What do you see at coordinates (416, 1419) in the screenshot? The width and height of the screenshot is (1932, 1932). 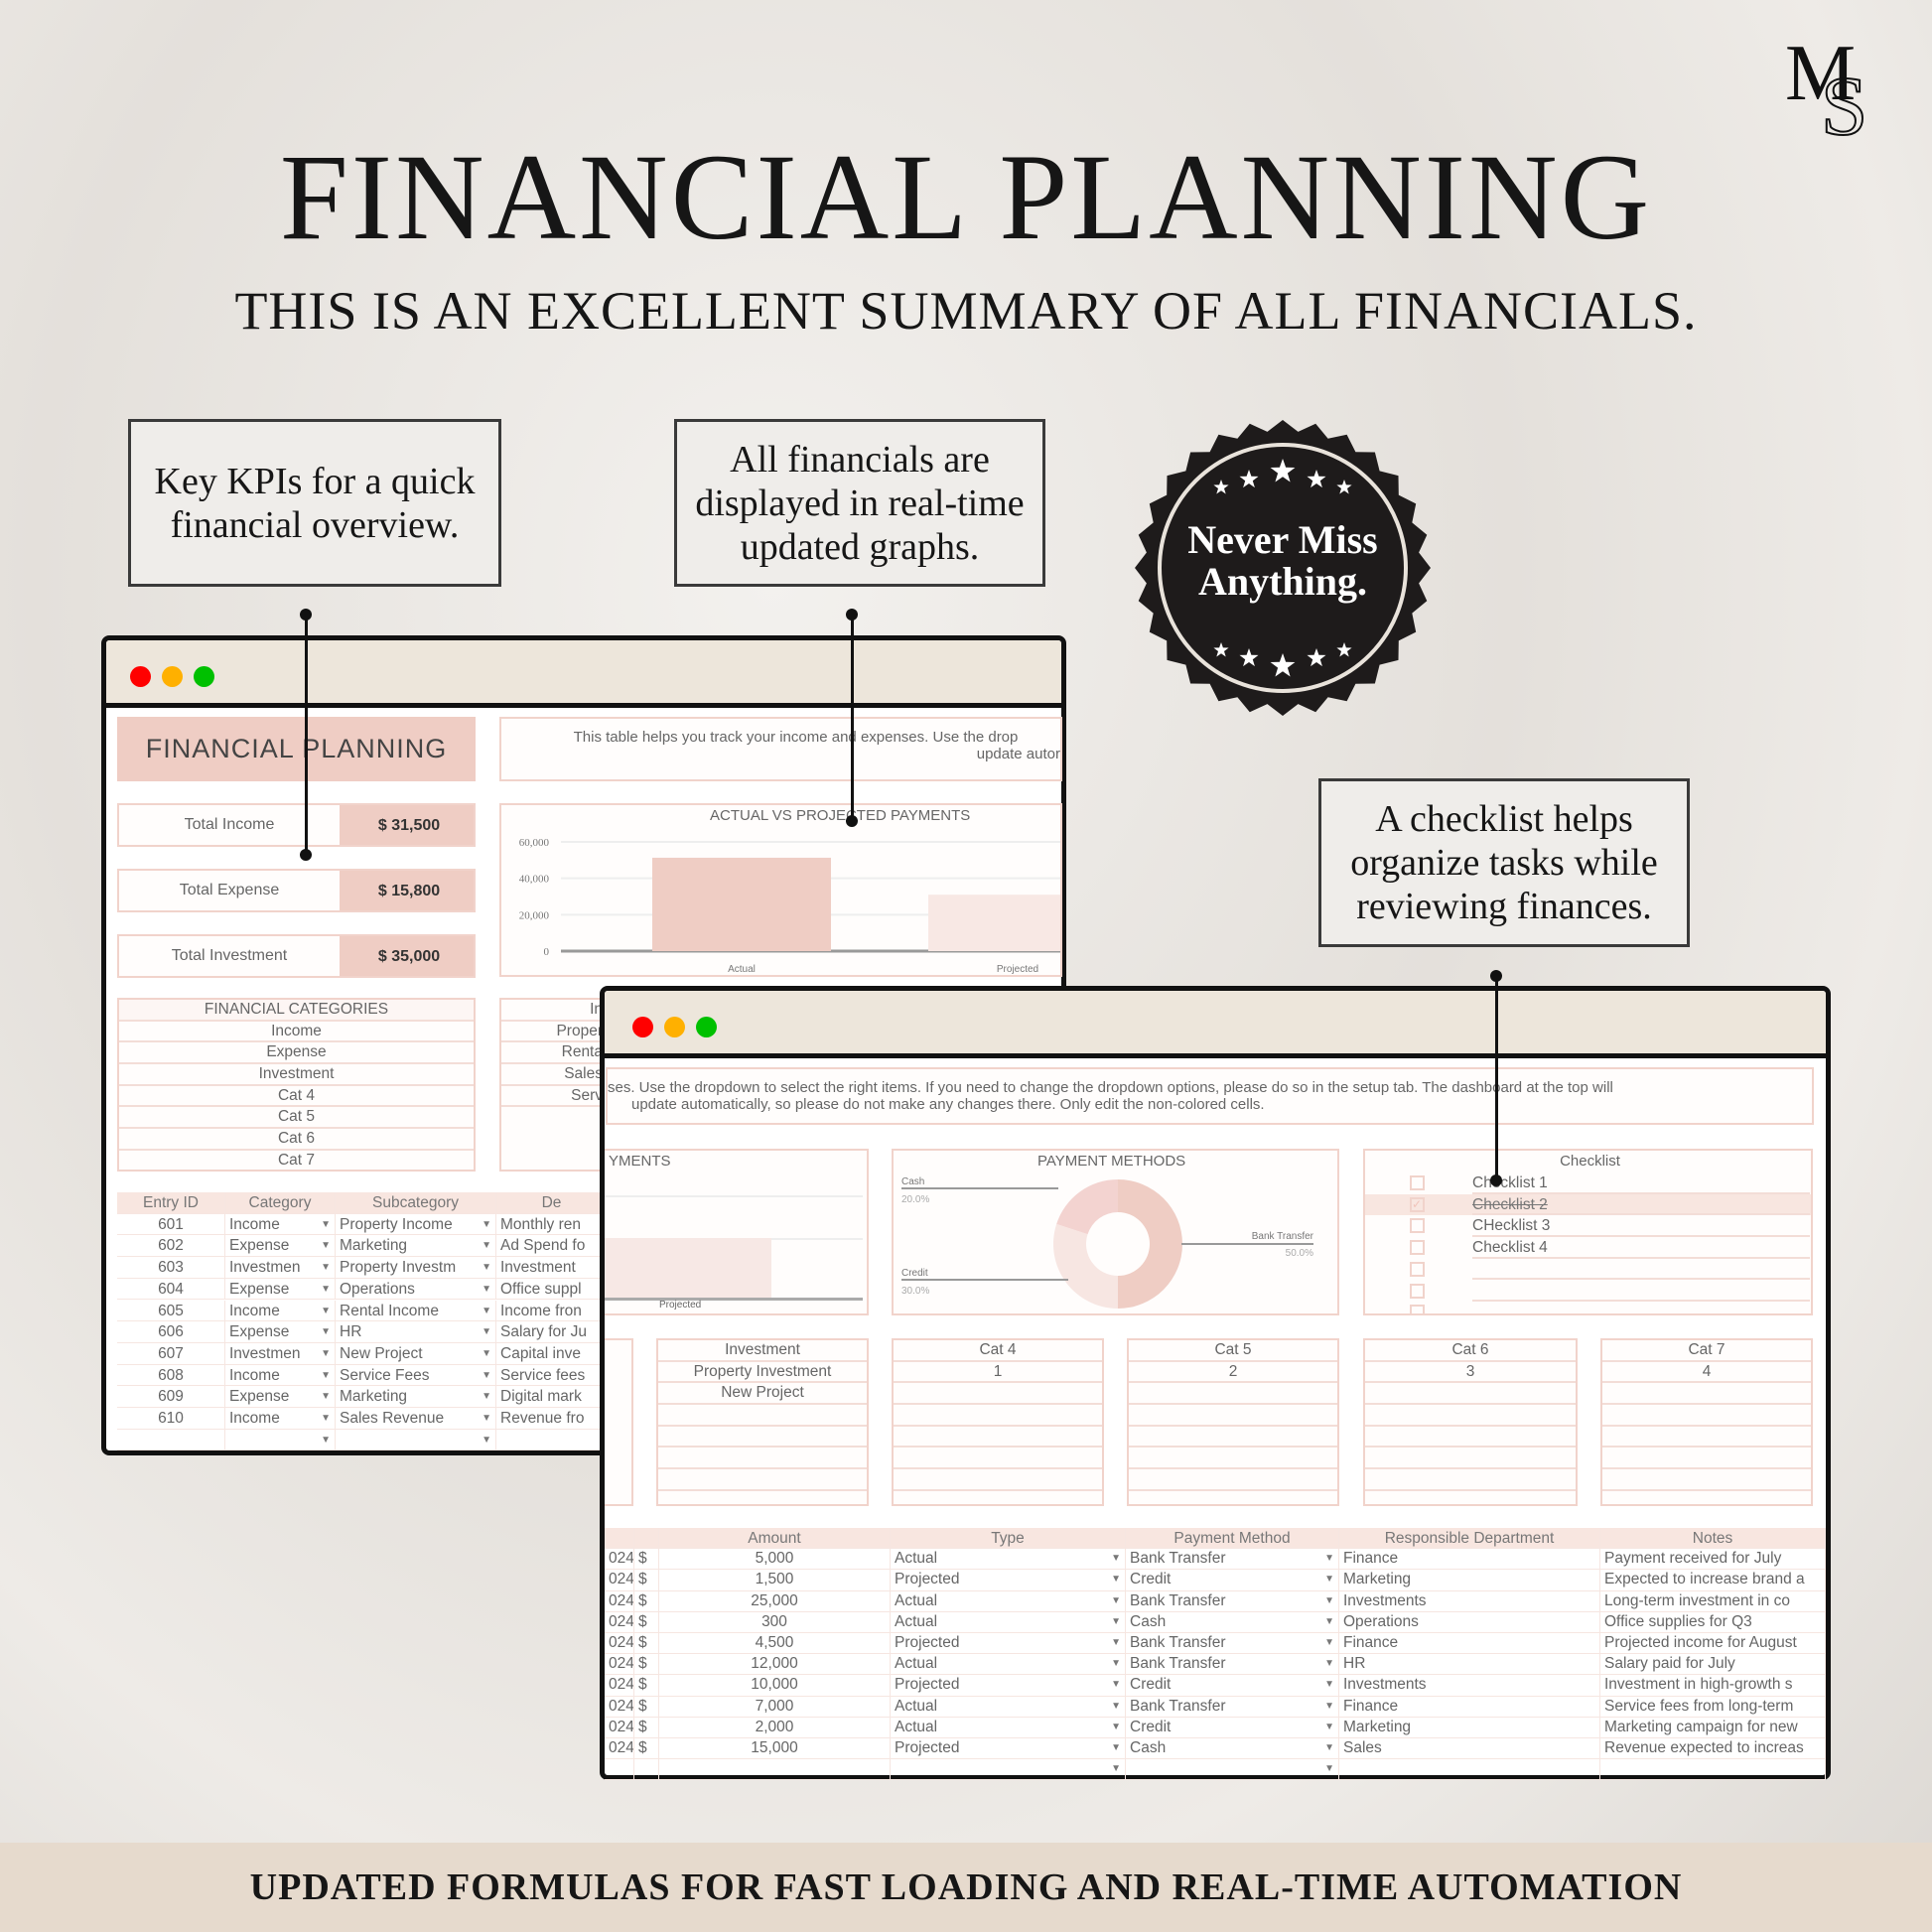 I see `table-cell: Sales Revenue ▼` at bounding box center [416, 1419].